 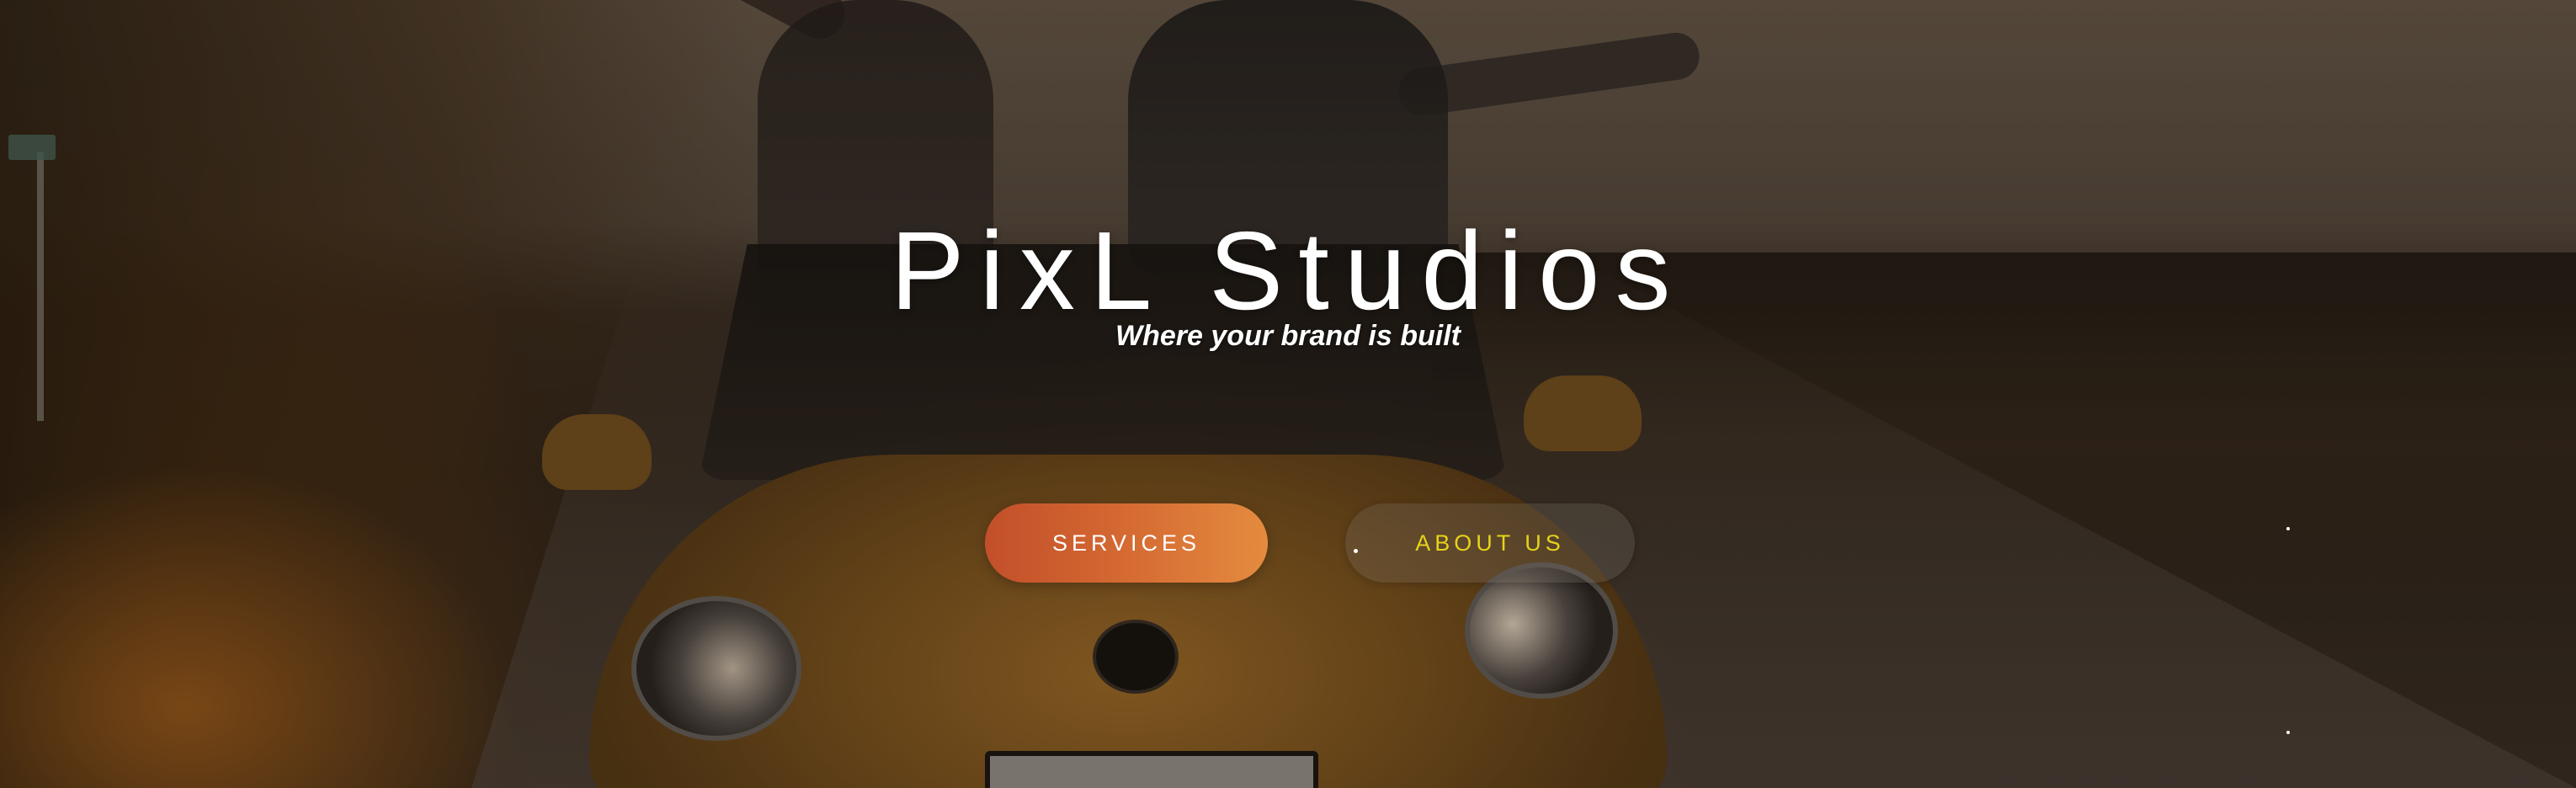 I want to click on about-us-button: ABOUT US, so click(x=1490, y=543).